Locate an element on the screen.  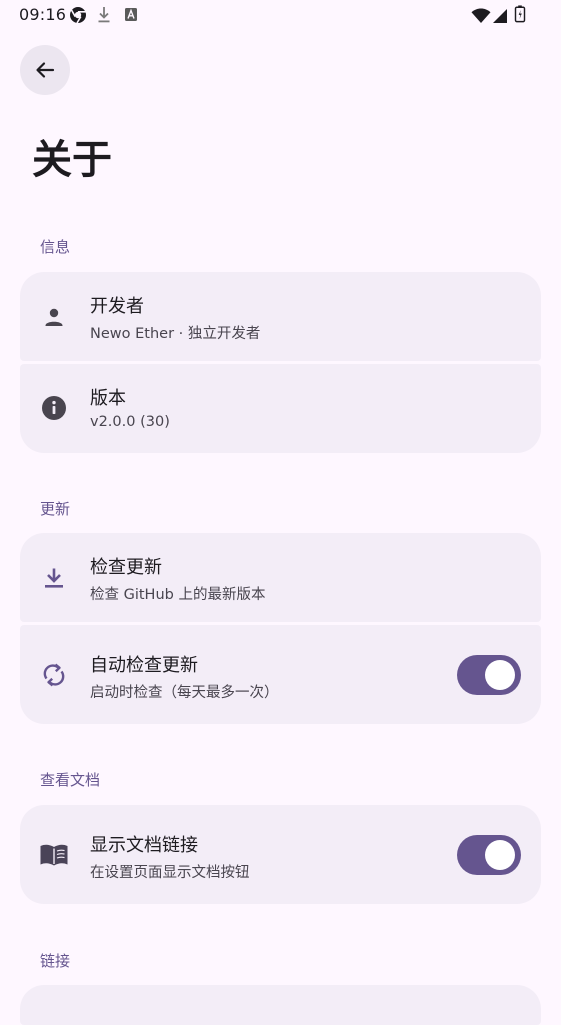
font-icon is located at coordinates (131, 14).